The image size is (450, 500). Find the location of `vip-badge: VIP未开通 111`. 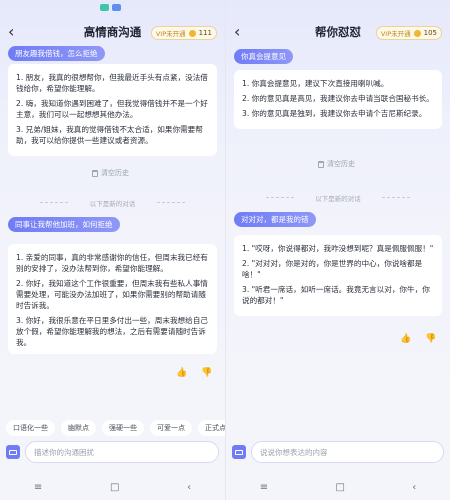

vip-badge: VIP未开通 111 is located at coordinates (183, 33).